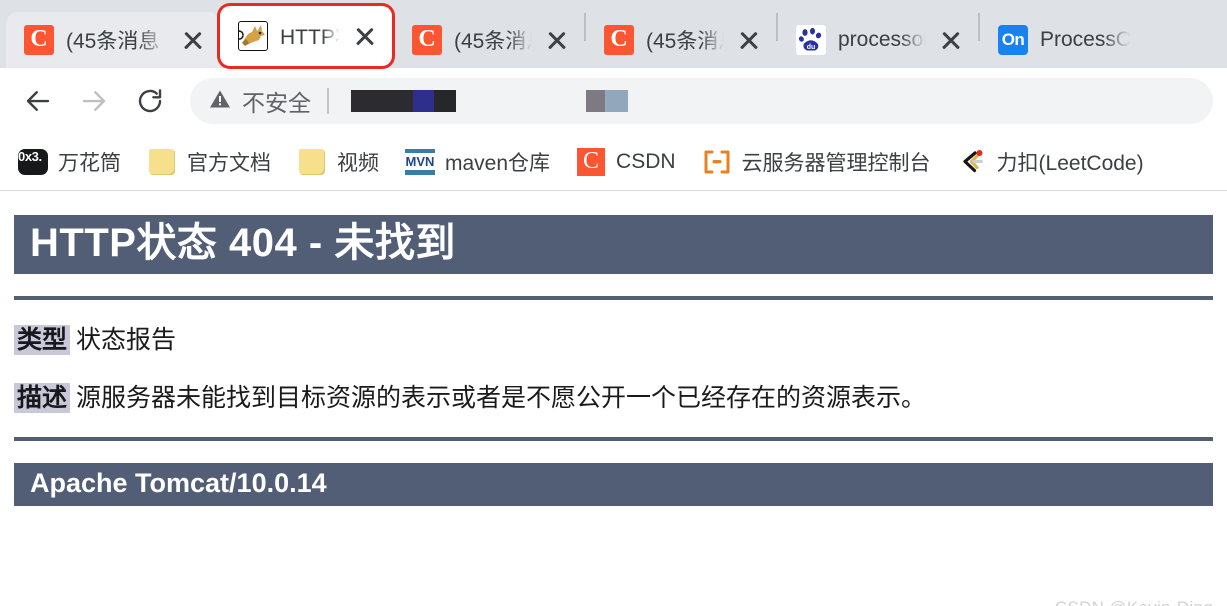  I want to click on not-secure-warning-icon, so click(220, 101).